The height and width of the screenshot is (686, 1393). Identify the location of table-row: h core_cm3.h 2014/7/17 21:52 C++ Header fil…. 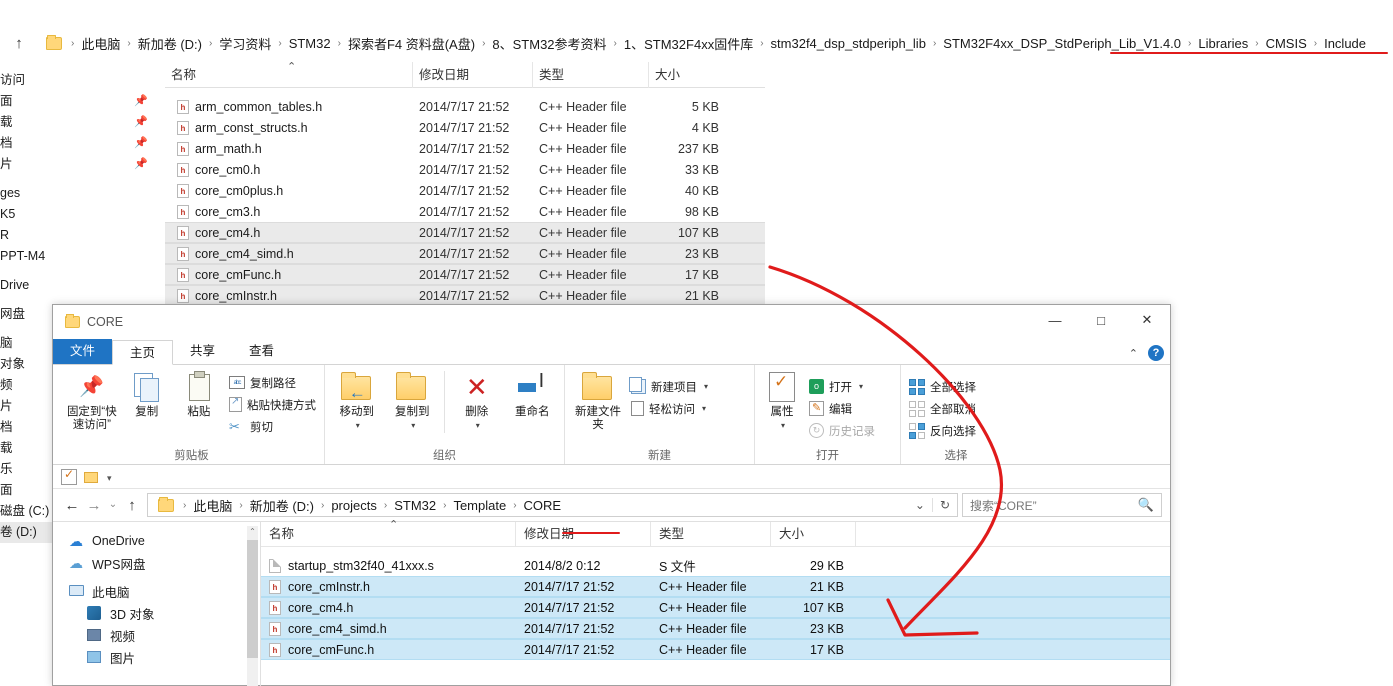
(465, 211).